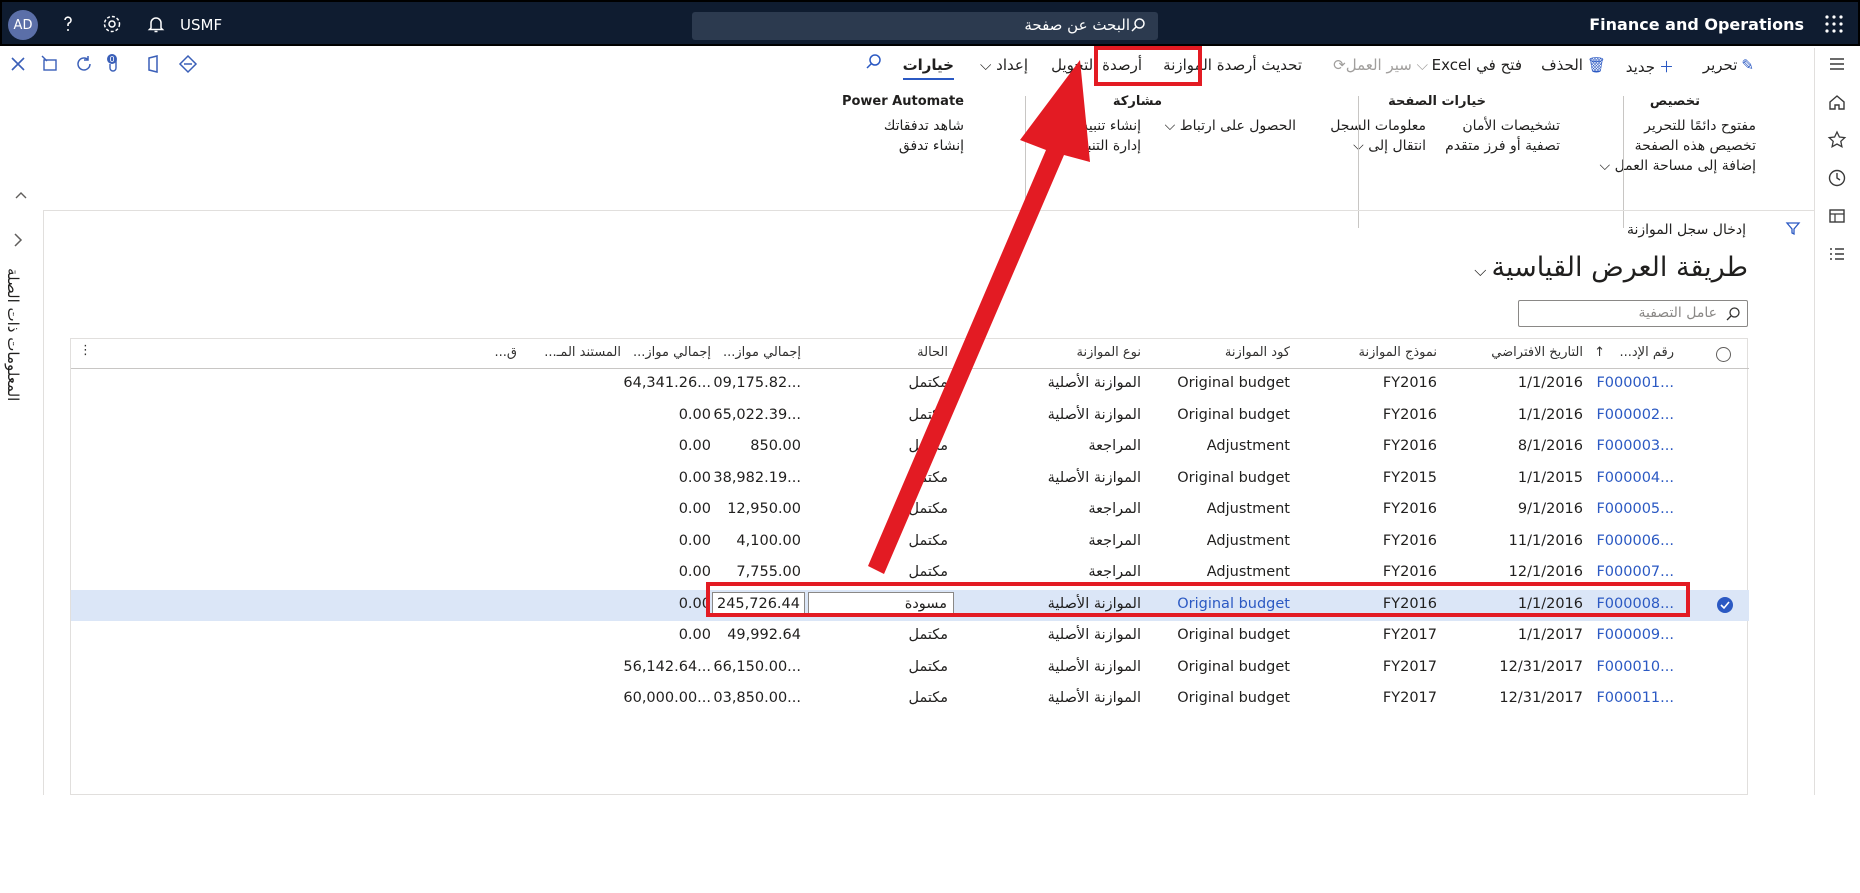 The height and width of the screenshot is (893, 1860). What do you see at coordinates (1398, 352) in the screenshot?
I see `header-budget-model: نموذج الموازنة` at bounding box center [1398, 352].